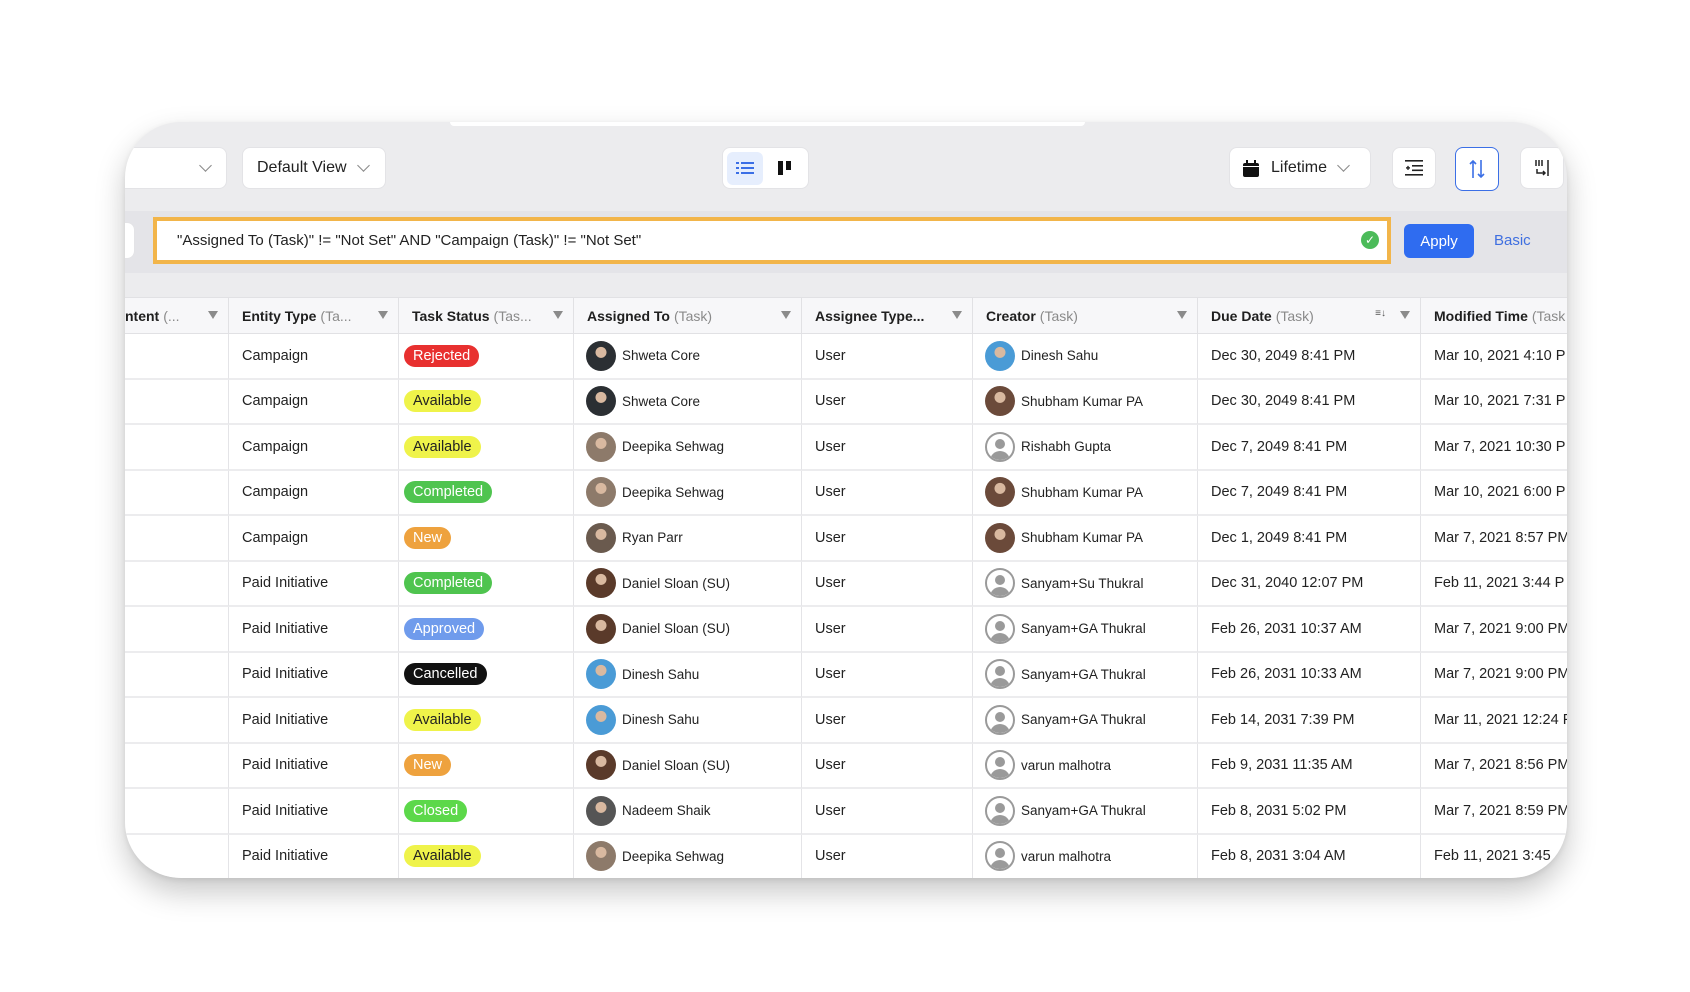 The width and height of the screenshot is (1690, 992). I want to click on sort-desc-icon: ≡↓, so click(1380, 313).